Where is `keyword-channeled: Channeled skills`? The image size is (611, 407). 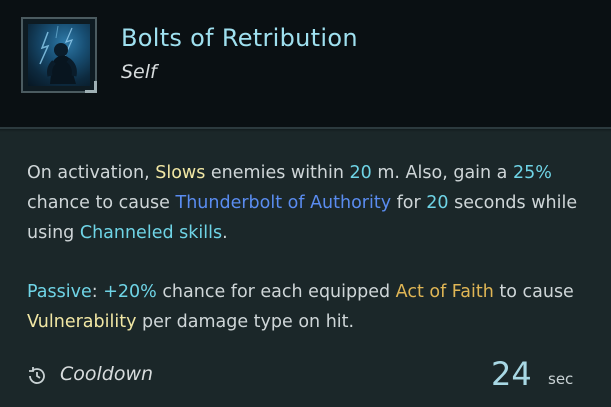
keyword-channeled: Channeled skills is located at coordinates (151, 233).